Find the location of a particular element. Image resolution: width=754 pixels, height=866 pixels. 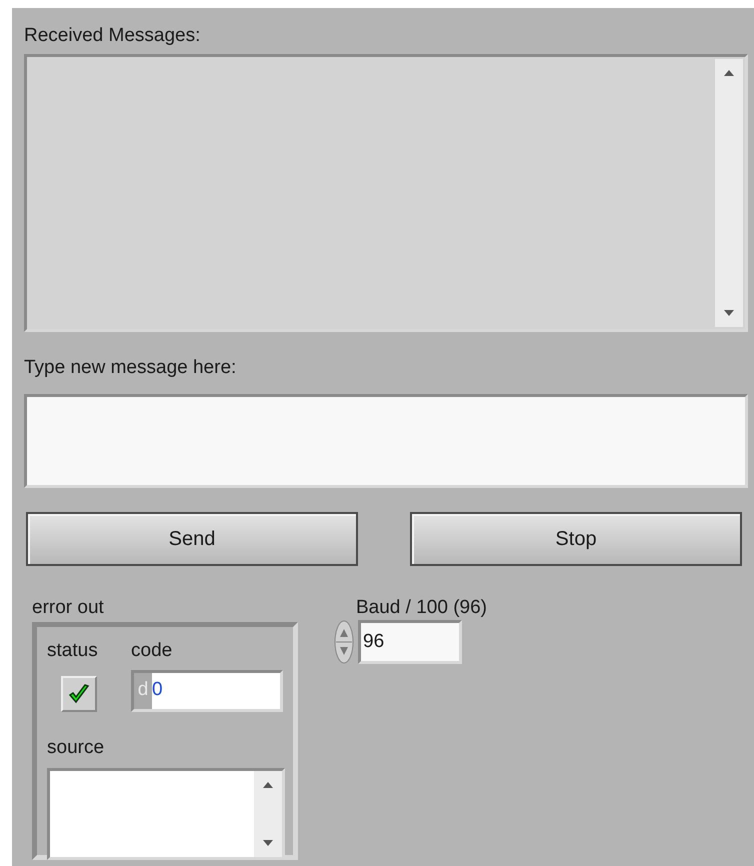

code-value: 0 is located at coordinates (216, 690).